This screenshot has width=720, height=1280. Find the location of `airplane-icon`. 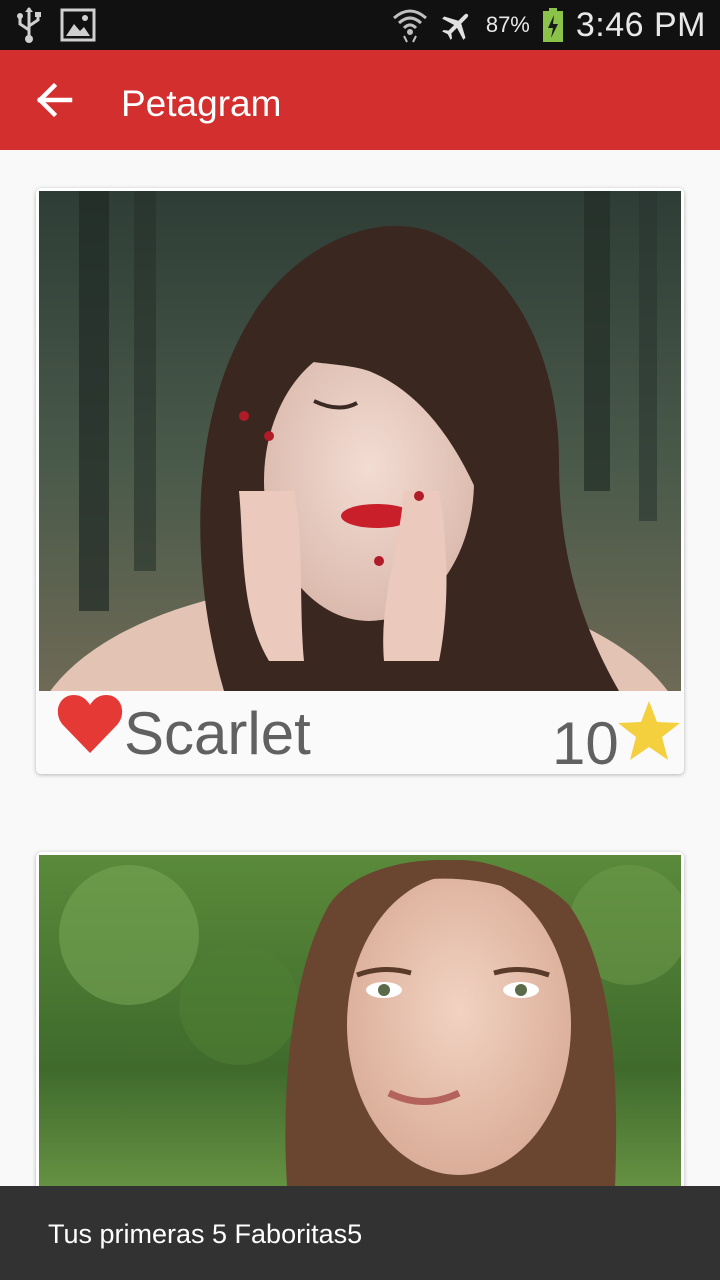

airplane-icon is located at coordinates (455, 26).